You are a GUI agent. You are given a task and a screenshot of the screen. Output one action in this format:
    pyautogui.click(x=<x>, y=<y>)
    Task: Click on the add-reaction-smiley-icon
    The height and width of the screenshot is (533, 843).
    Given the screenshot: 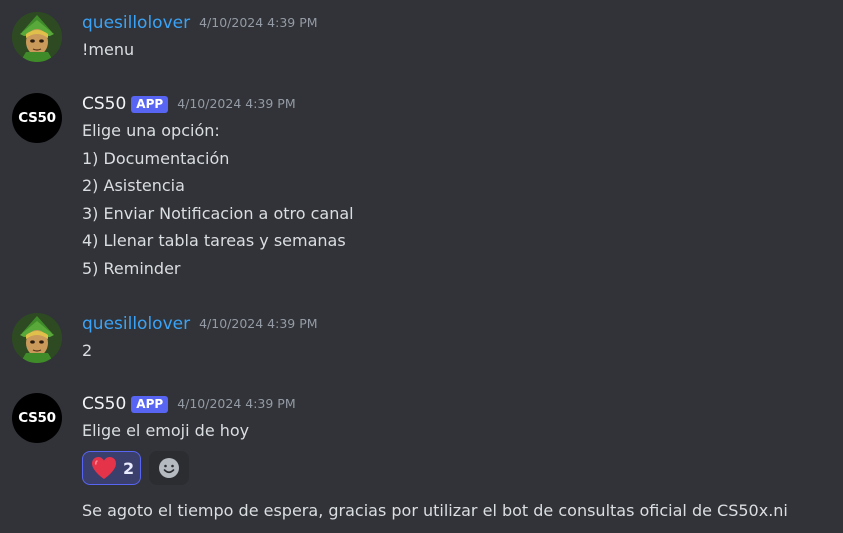 What is the action you would take?
    pyautogui.click(x=169, y=468)
    